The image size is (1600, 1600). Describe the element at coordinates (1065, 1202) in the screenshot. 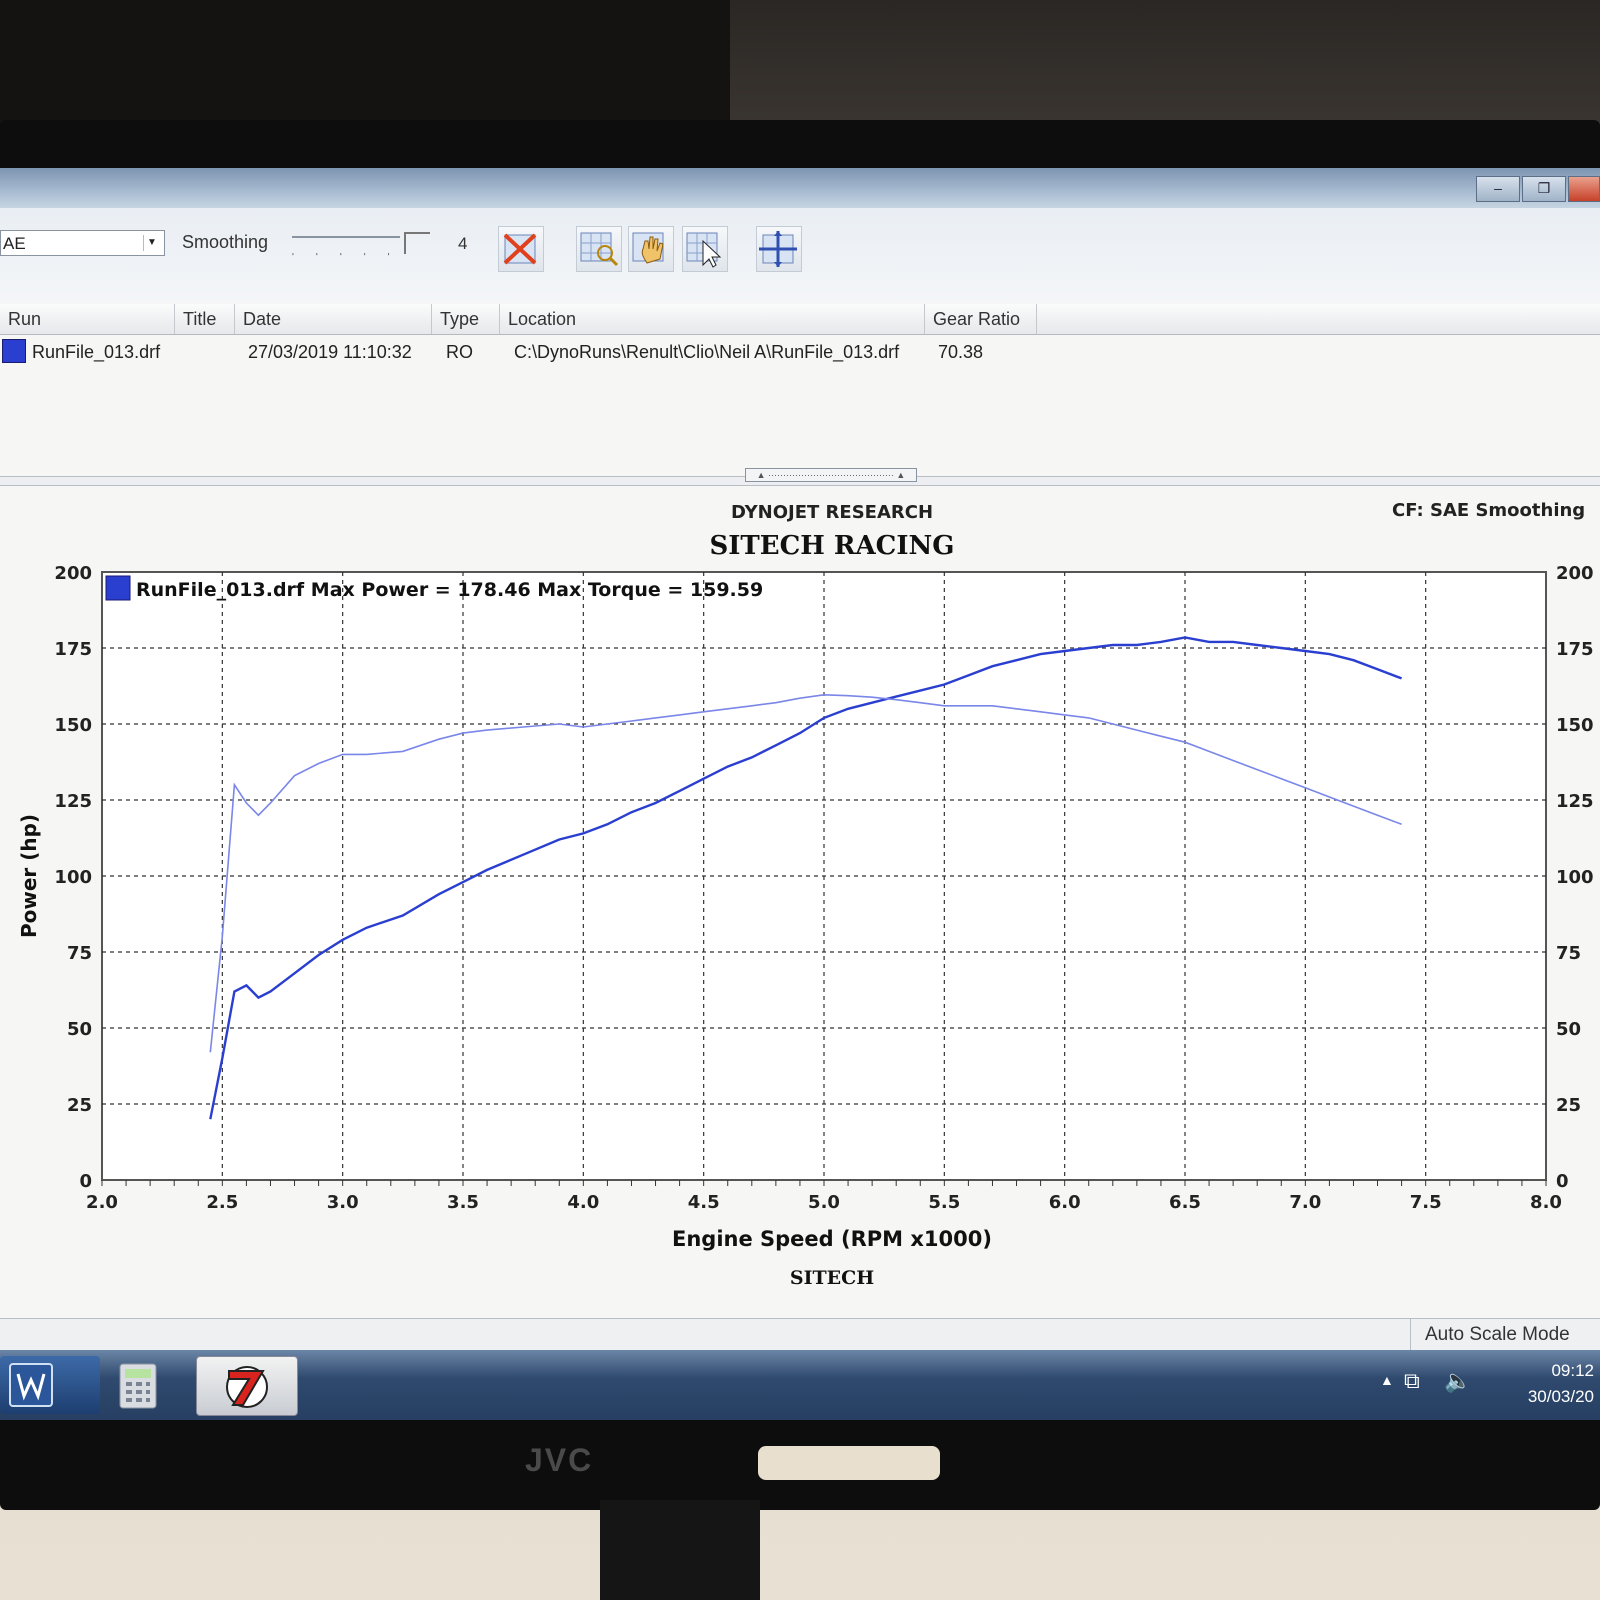

I see `x-tick-label: 6.0` at that location.